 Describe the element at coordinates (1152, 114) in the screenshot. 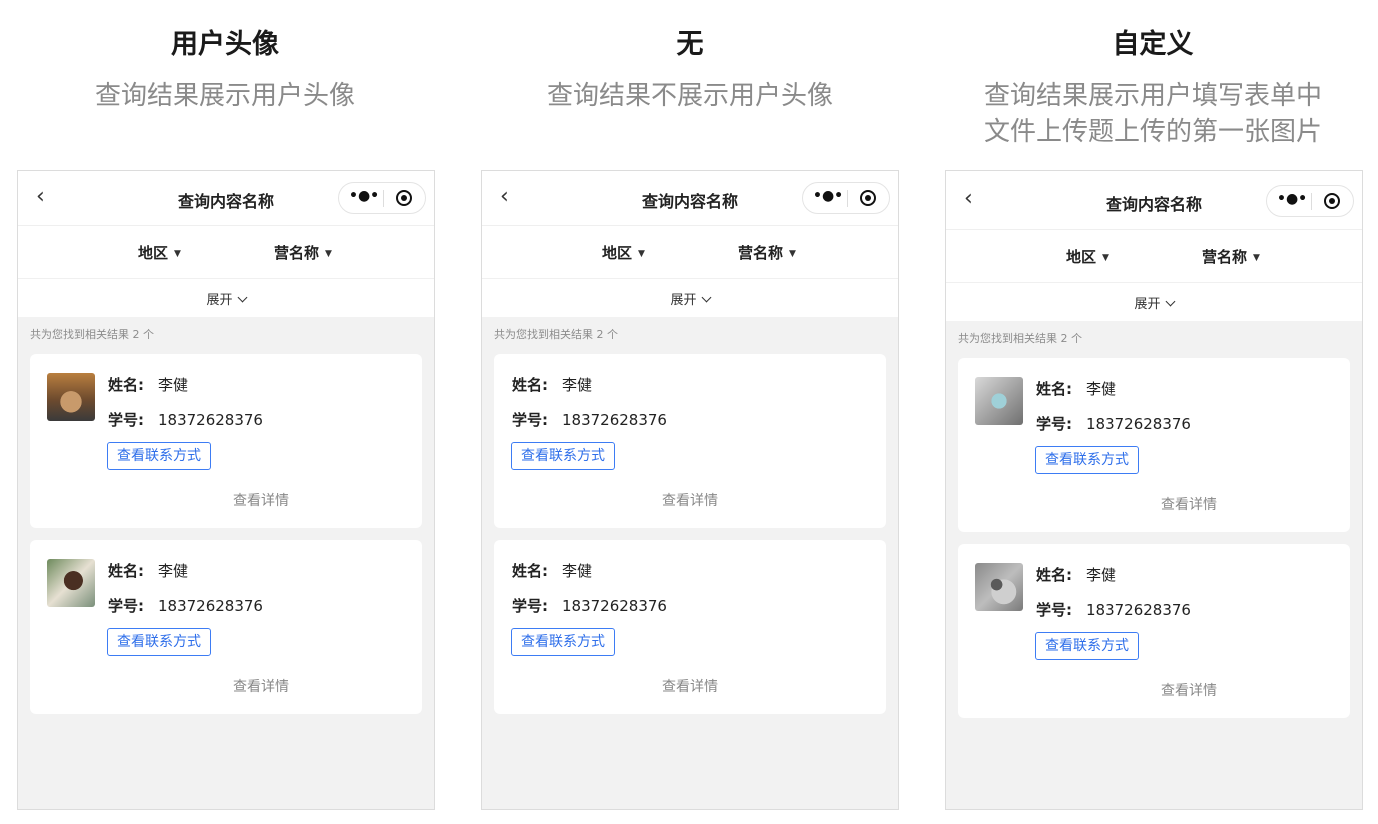

I see `column-description: 查询结果展示用户填写表单中 文件上传题上传的第一张图片` at that location.